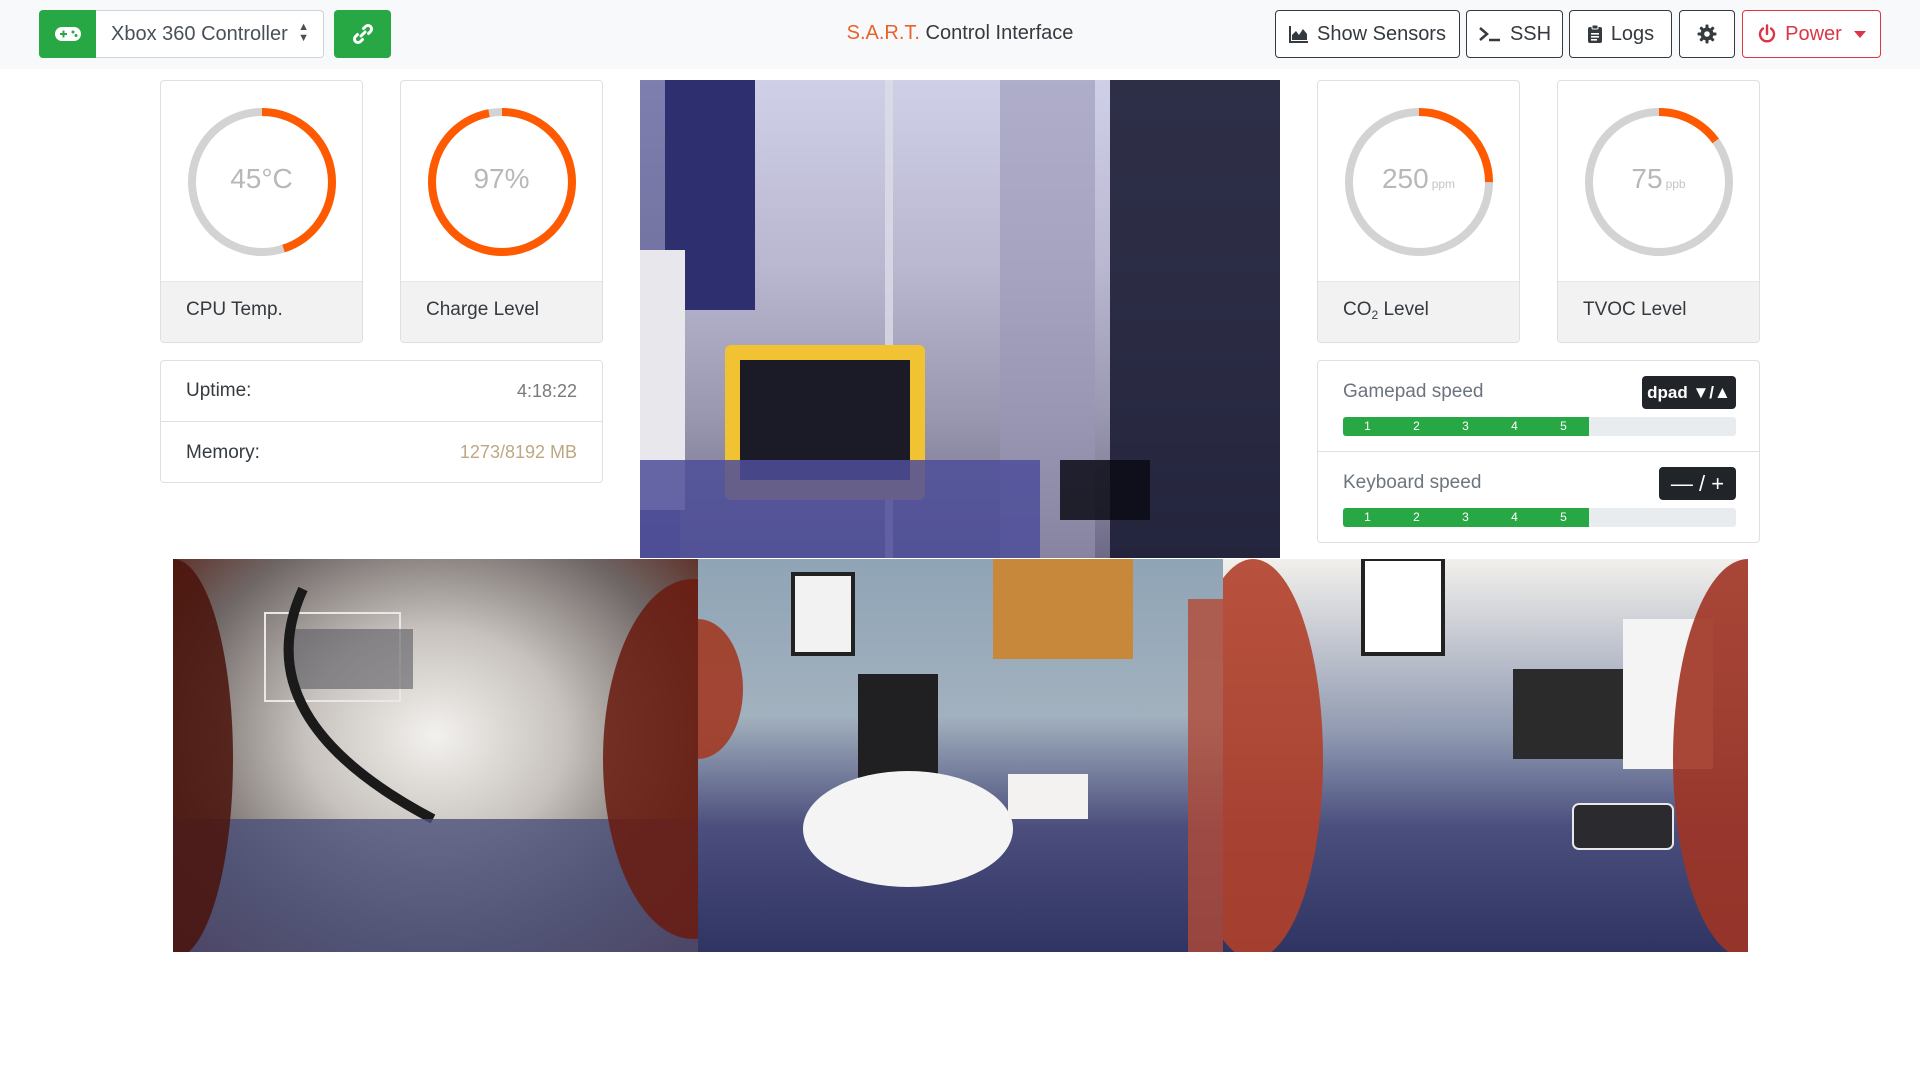  What do you see at coordinates (1538, 497) in the screenshot?
I see `keyboard-speed-row: Keyboard speed — / + 1 2 3 4 5` at bounding box center [1538, 497].